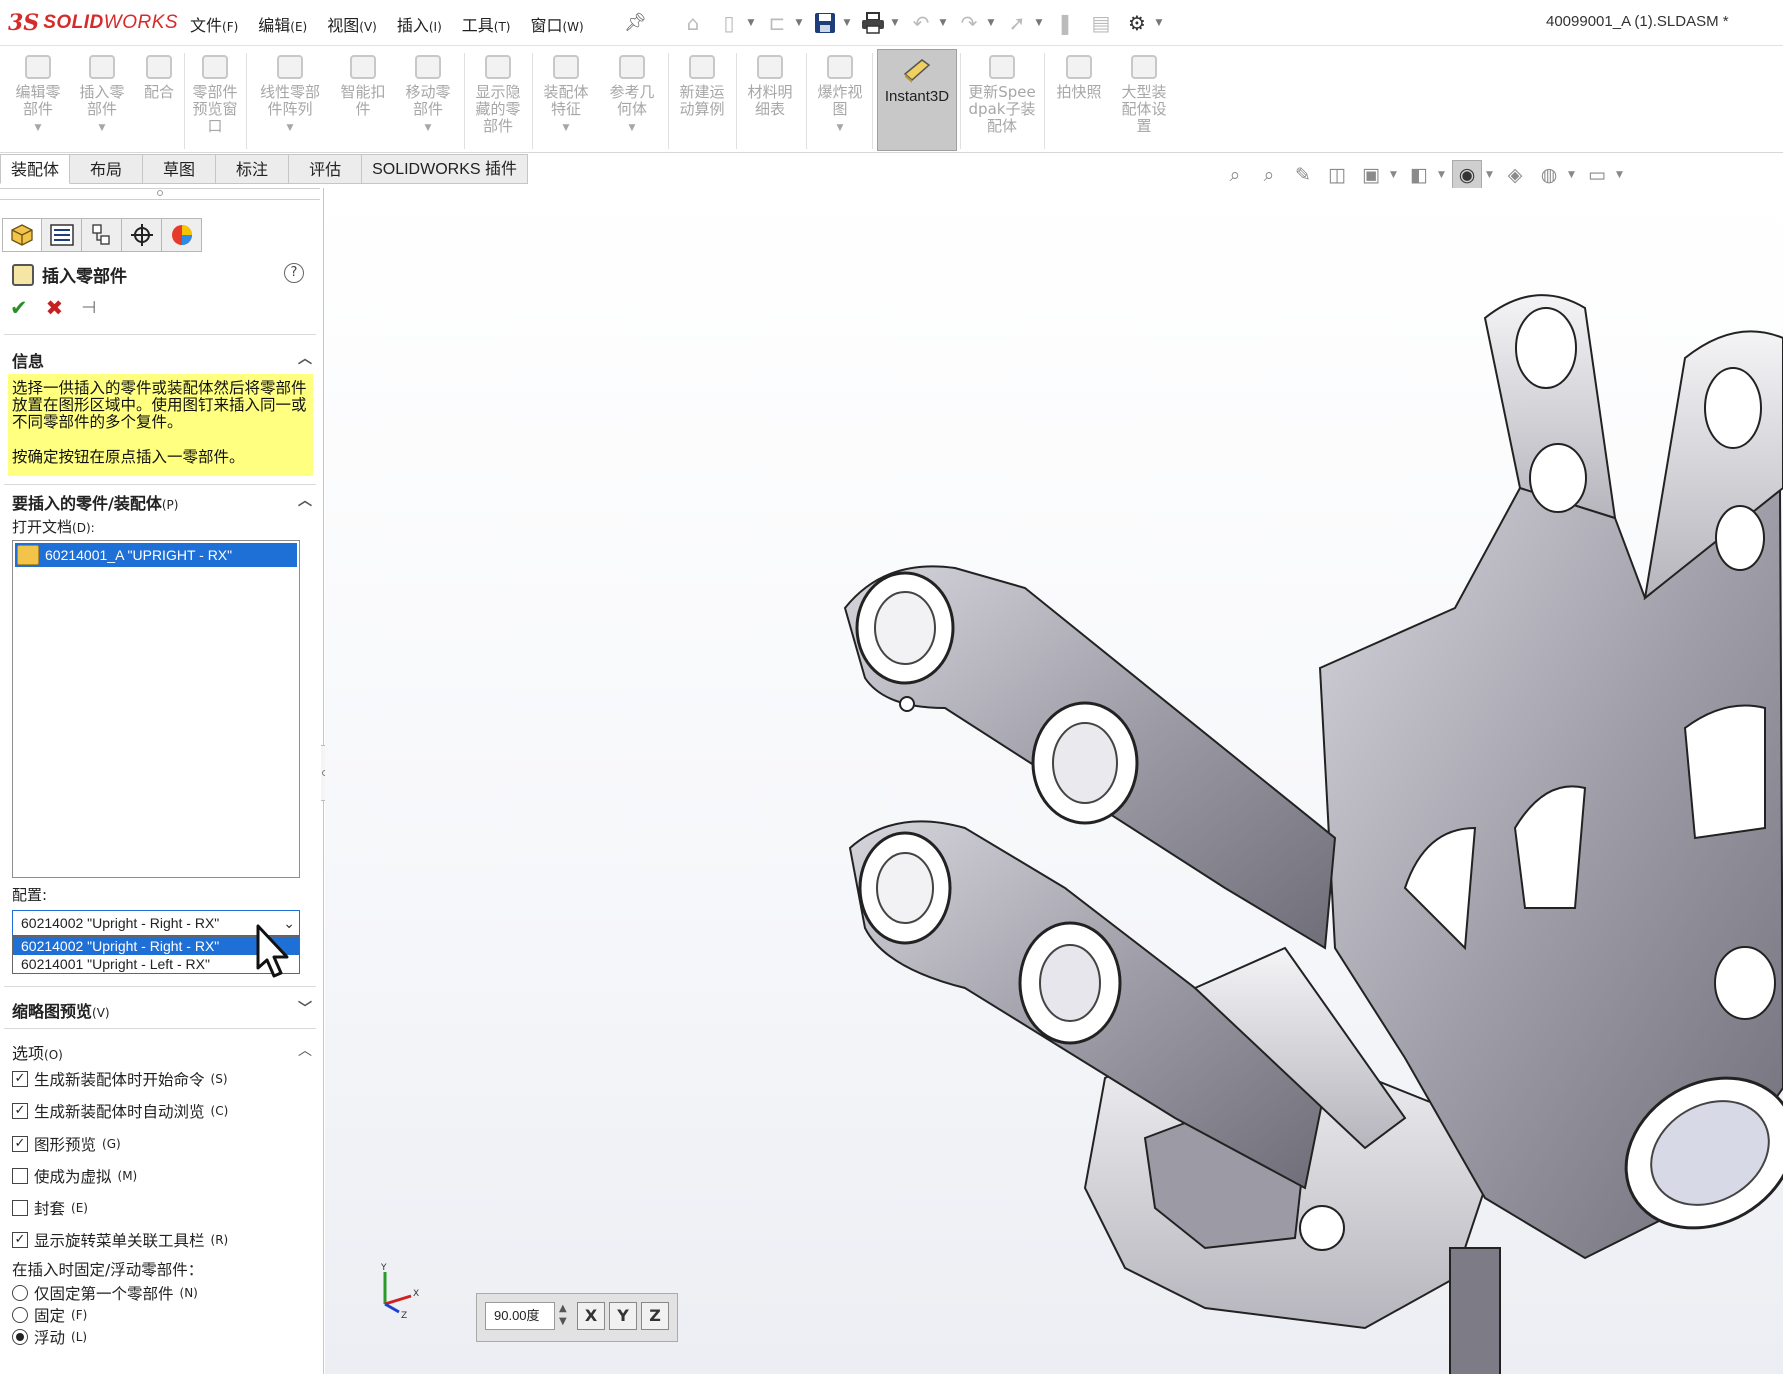  Describe the element at coordinates (895, 23) in the screenshot. I see `print-dropdown-icon: ▼` at that location.